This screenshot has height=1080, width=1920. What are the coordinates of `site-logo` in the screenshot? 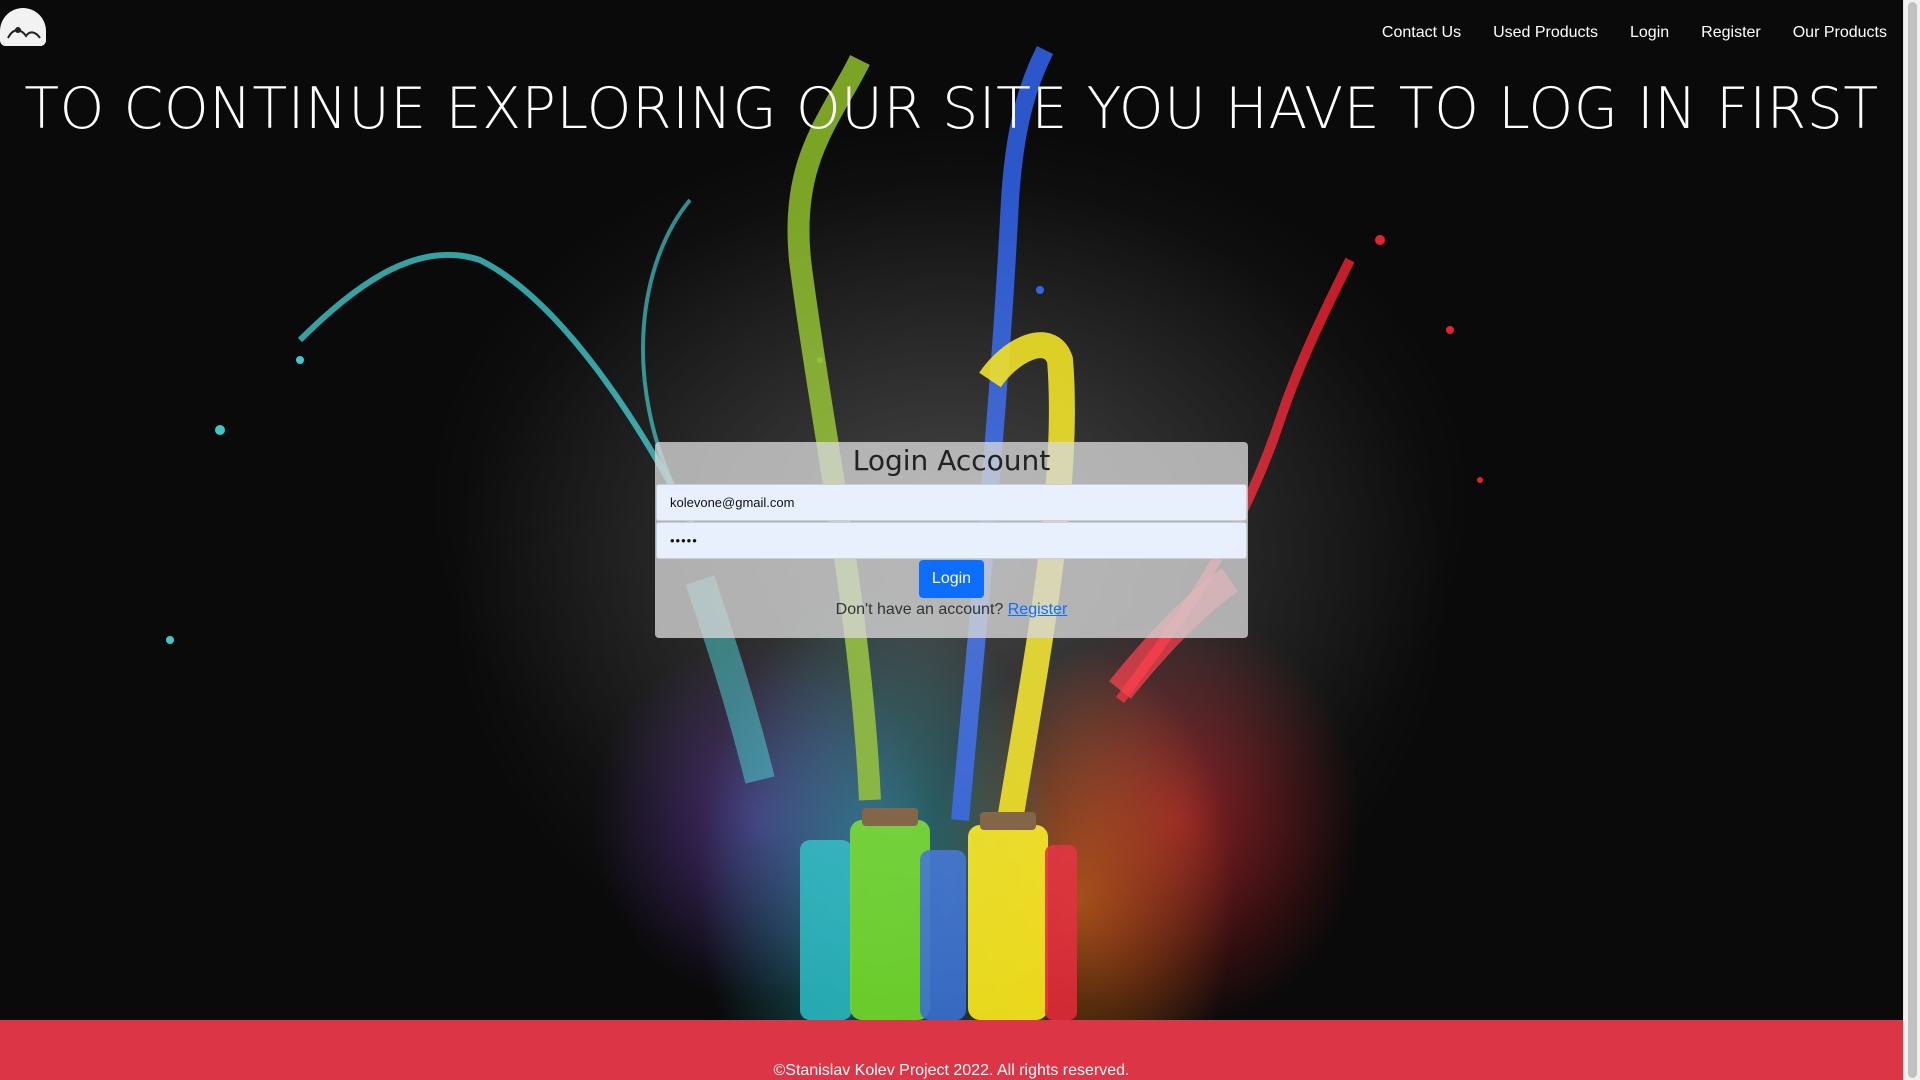 It's located at (23, 27).